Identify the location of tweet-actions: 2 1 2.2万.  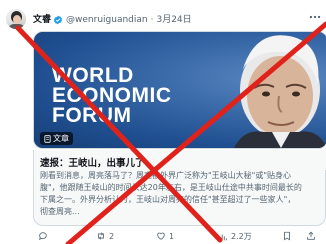
(182, 237).